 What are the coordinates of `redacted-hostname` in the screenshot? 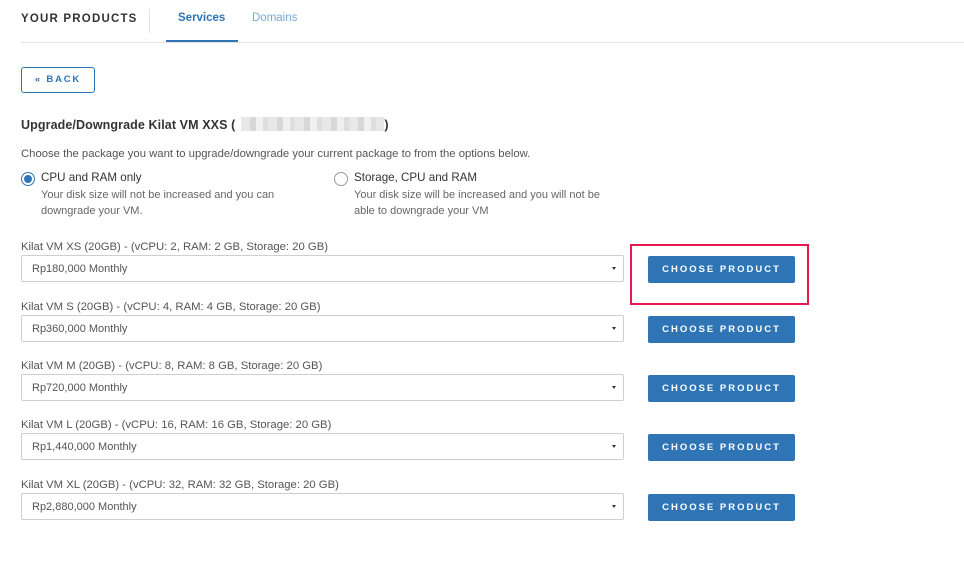 It's located at (313, 124).